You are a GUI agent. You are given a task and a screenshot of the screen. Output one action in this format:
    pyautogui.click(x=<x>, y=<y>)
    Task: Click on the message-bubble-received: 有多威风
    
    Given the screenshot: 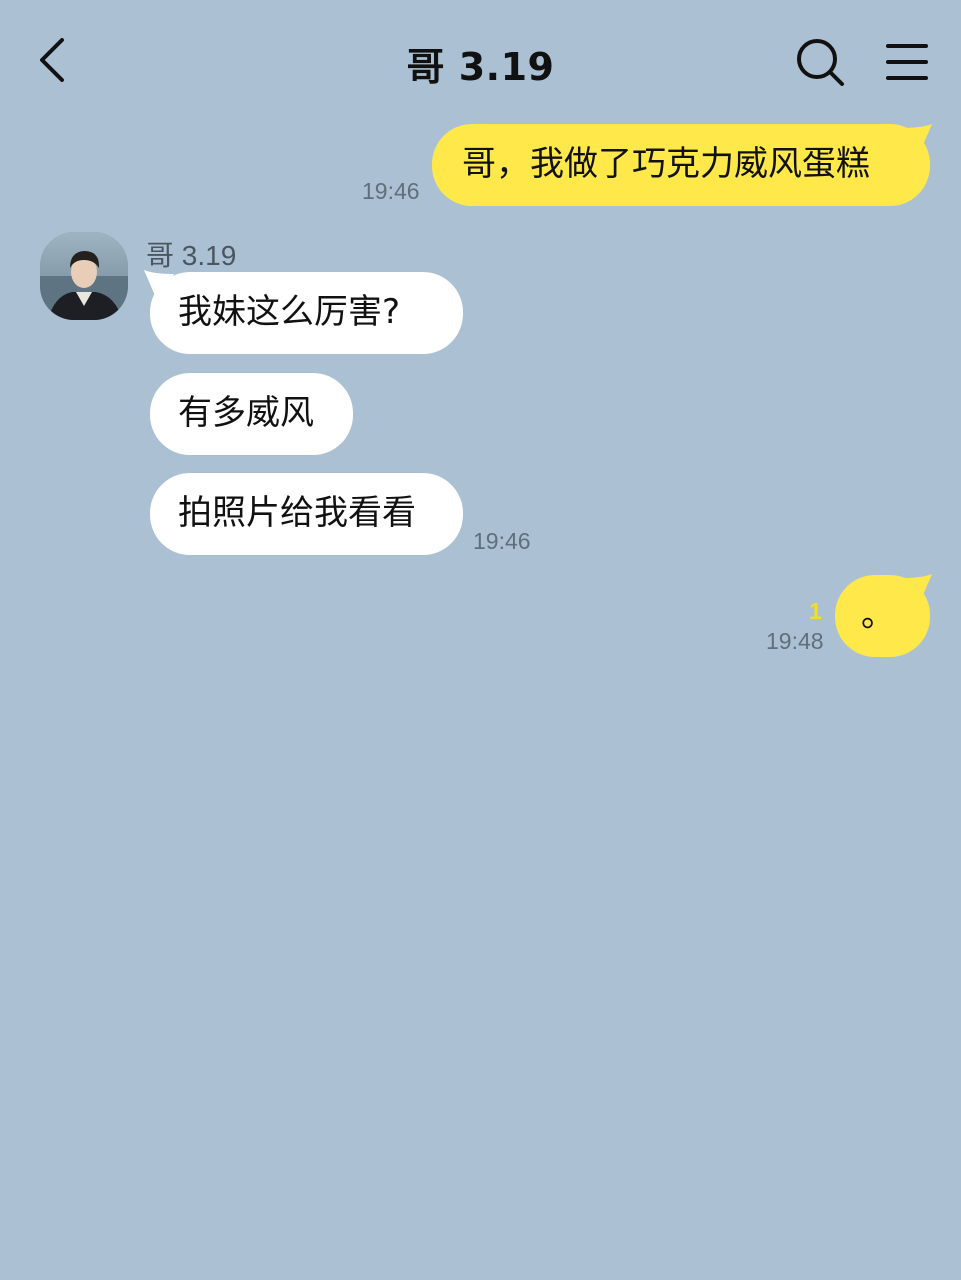 What is the action you would take?
    pyautogui.click(x=251, y=414)
    